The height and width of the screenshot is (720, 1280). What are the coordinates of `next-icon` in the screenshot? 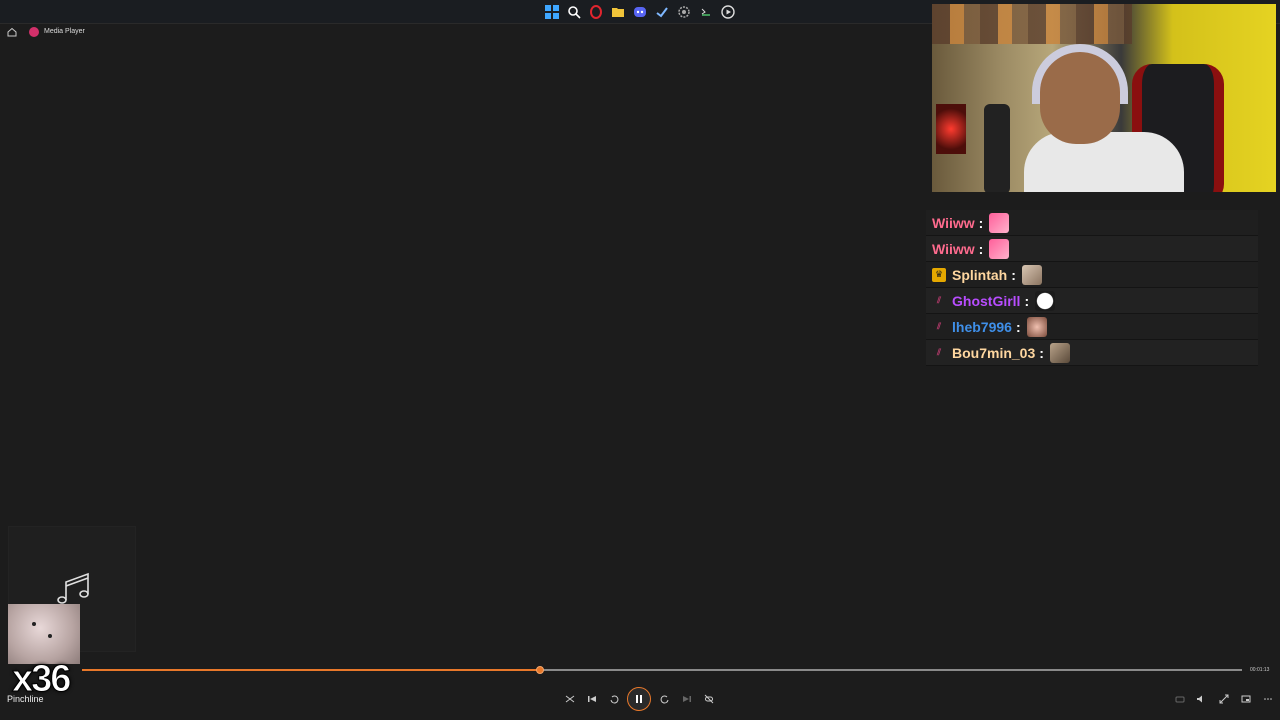 It's located at (687, 699).